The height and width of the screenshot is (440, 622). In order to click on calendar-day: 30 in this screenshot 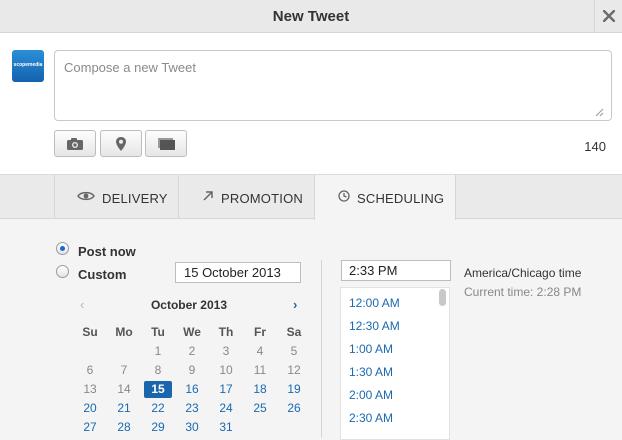, I will do `click(192, 427)`.